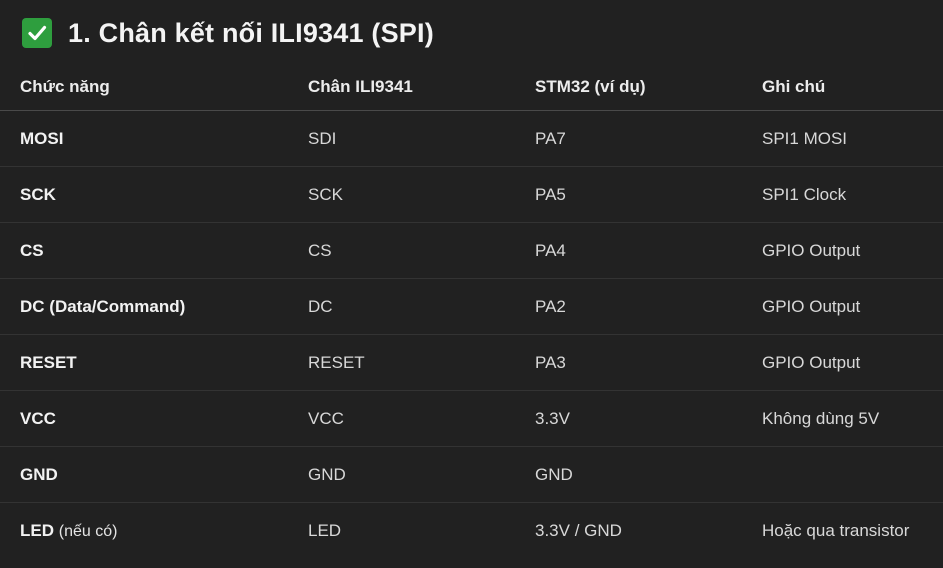 Image resolution: width=943 pixels, height=568 pixels. What do you see at coordinates (251, 32) in the screenshot?
I see `heading-title: 1. Chân kết nối ILI9341 (SPI)` at bounding box center [251, 32].